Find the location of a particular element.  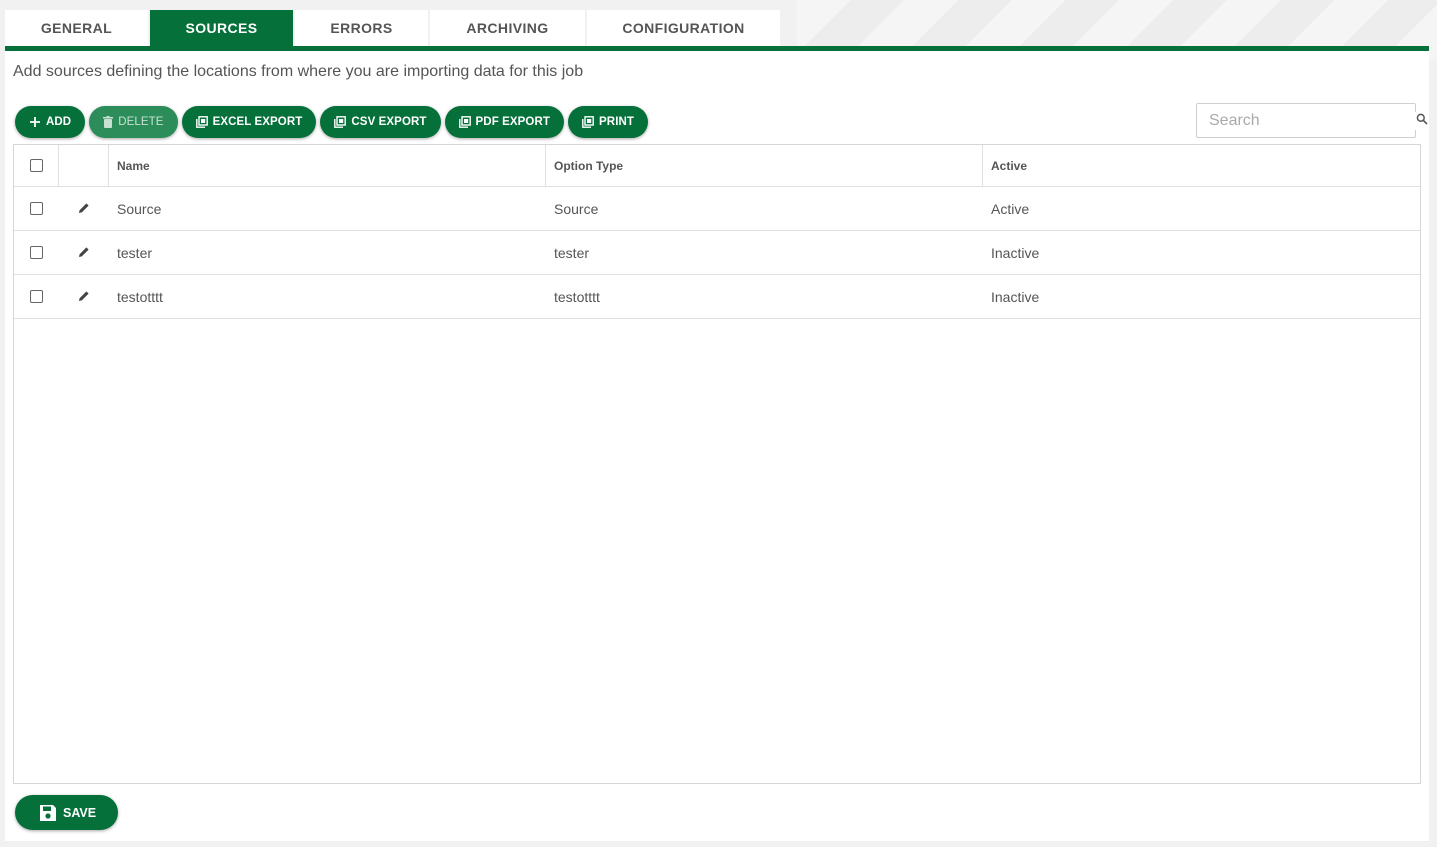

pdf-export-button: PDF EXPORT is located at coordinates (504, 122).